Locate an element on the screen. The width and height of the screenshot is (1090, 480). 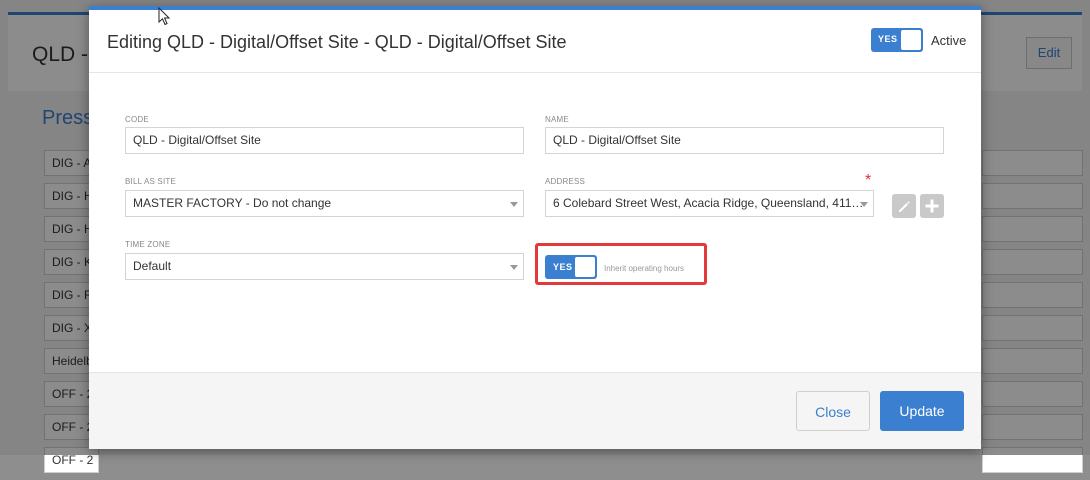
active-toggle: YES is located at coordinates (897, 40).